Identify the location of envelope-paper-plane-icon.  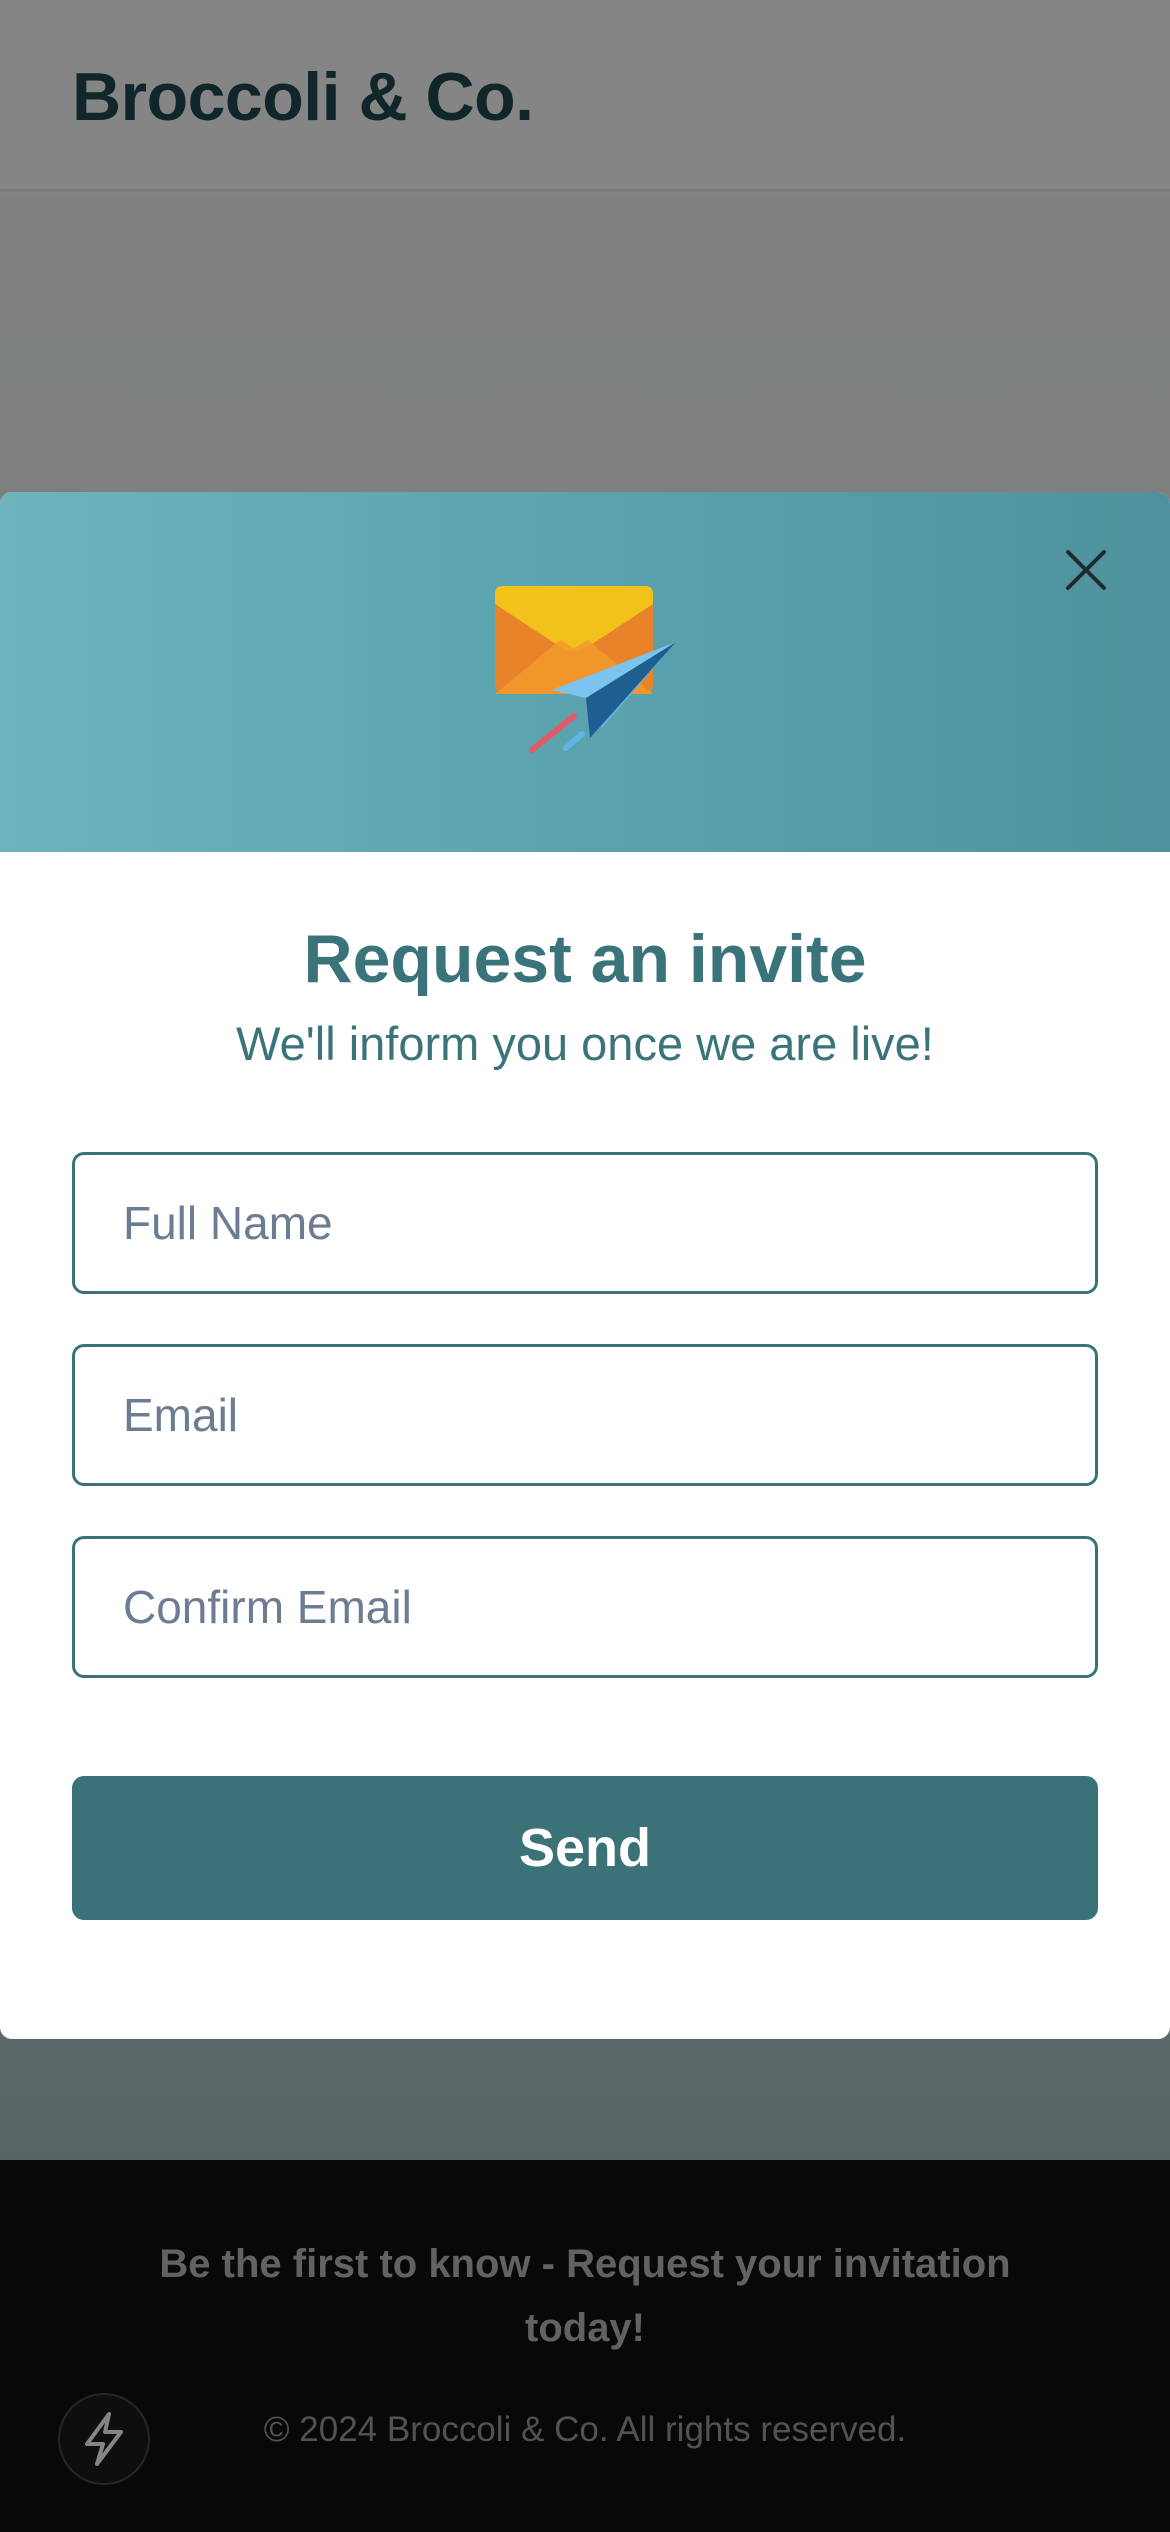
(585, 669).